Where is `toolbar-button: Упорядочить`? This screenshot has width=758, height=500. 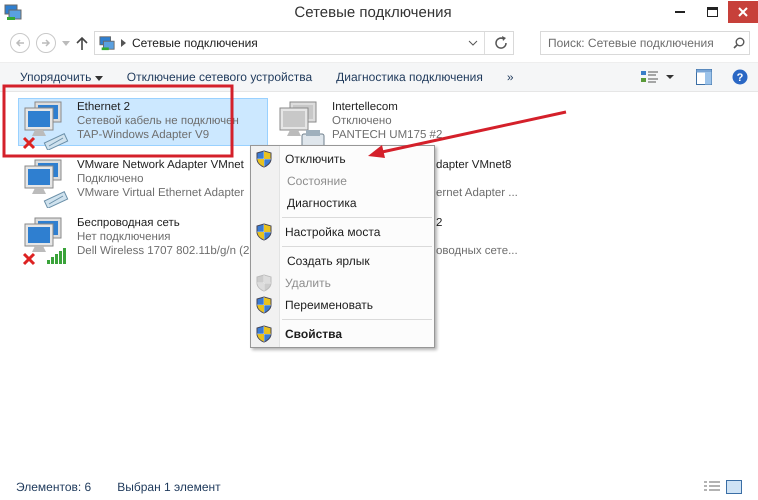 toolbar-button: Упорядочить is located at coordinates (62, 77).